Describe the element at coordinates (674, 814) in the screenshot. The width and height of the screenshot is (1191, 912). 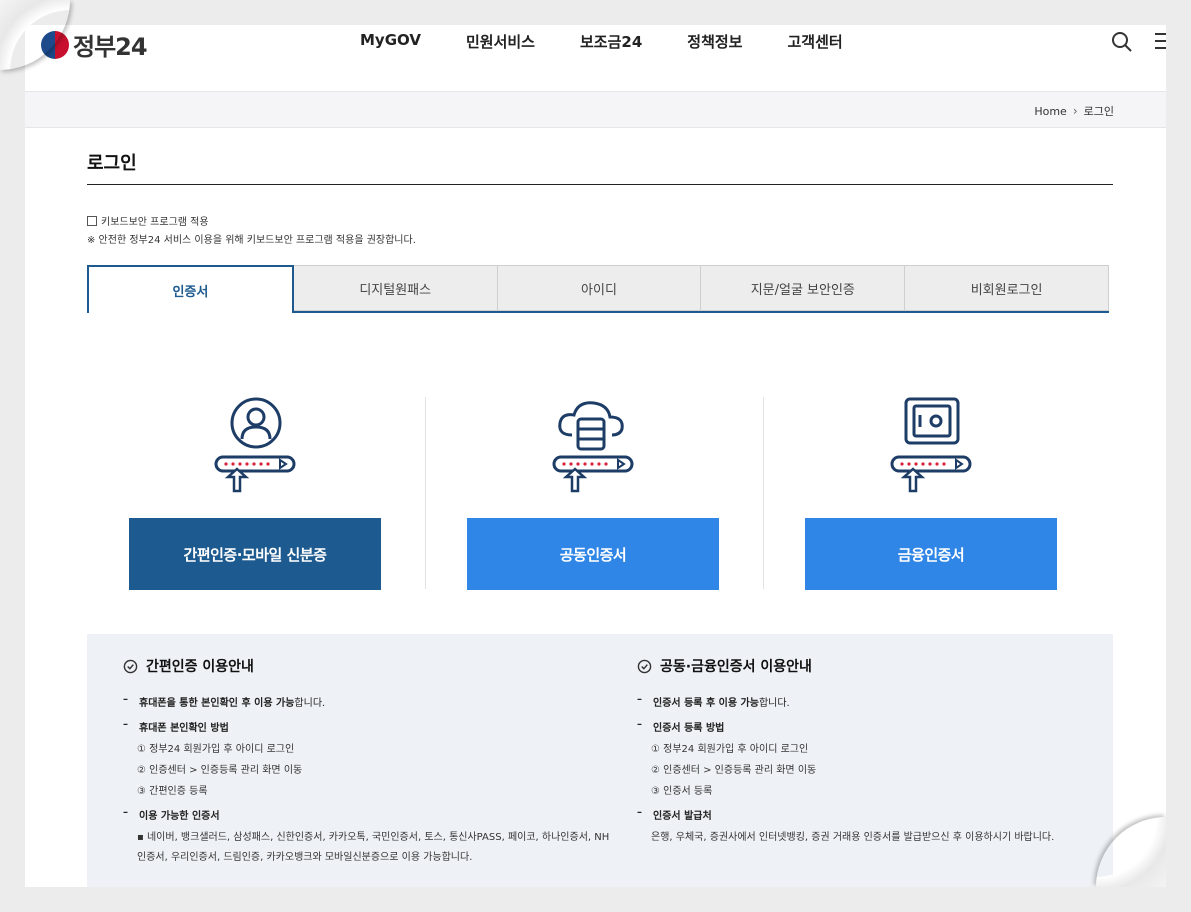
I see `guide-item: – 인증서 발급처` at that location.